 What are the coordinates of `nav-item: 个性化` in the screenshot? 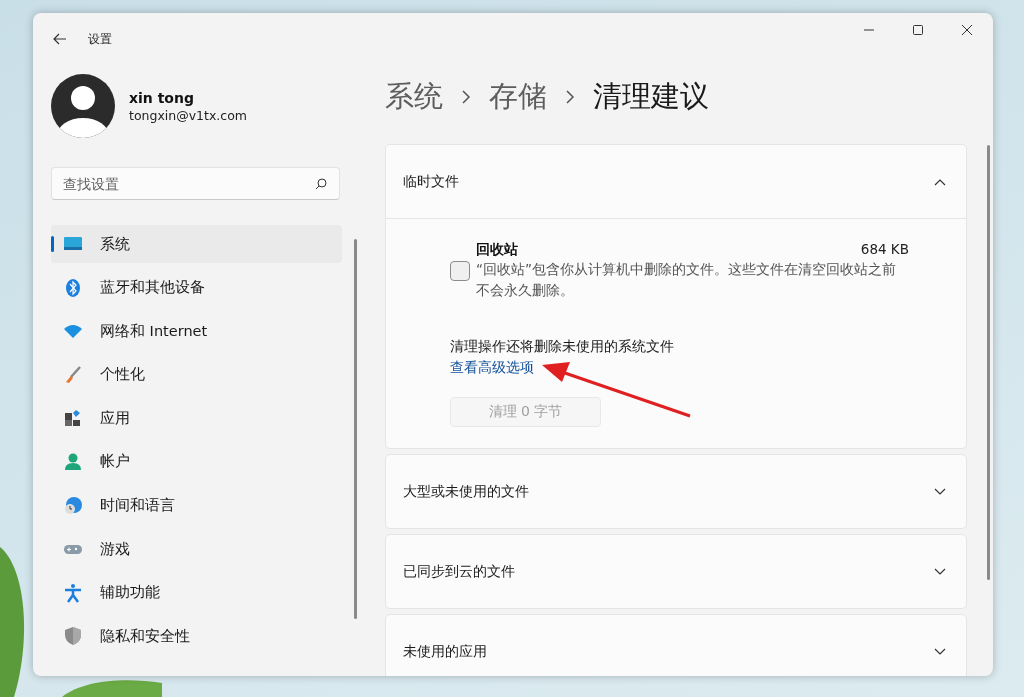 It's located at (196, 374).